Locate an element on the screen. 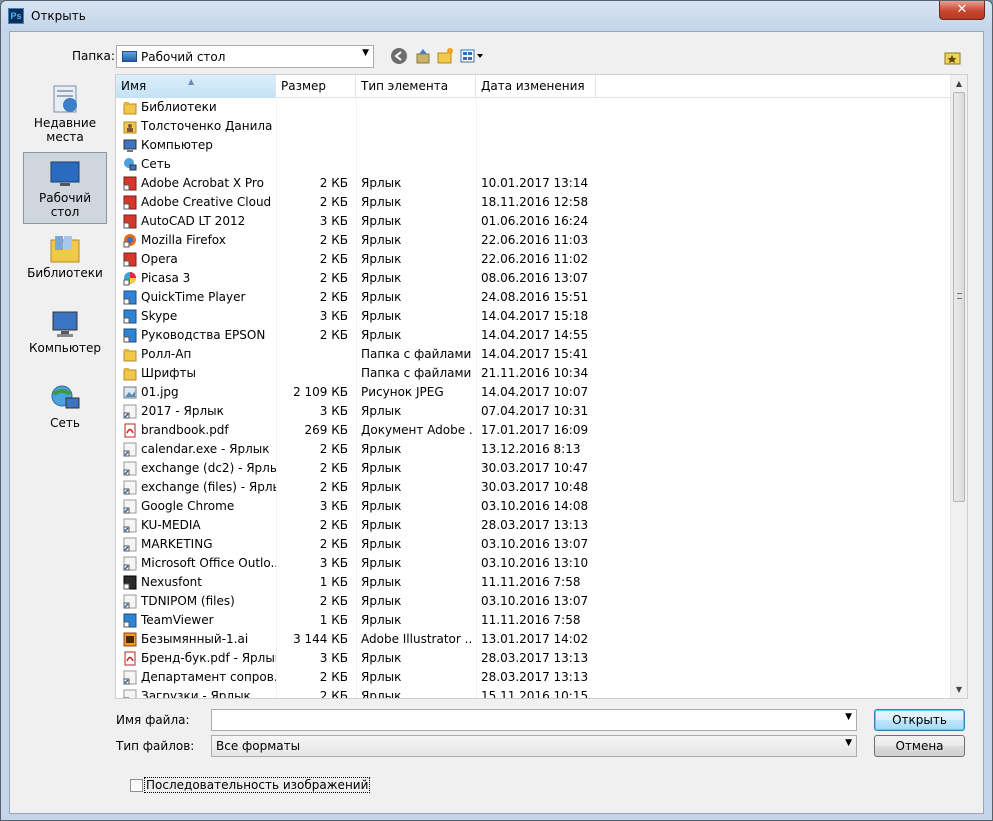 The height and width of the screenshot is (821, 993). file-name: Руководства EPSON is located at coordinates (203, 335).